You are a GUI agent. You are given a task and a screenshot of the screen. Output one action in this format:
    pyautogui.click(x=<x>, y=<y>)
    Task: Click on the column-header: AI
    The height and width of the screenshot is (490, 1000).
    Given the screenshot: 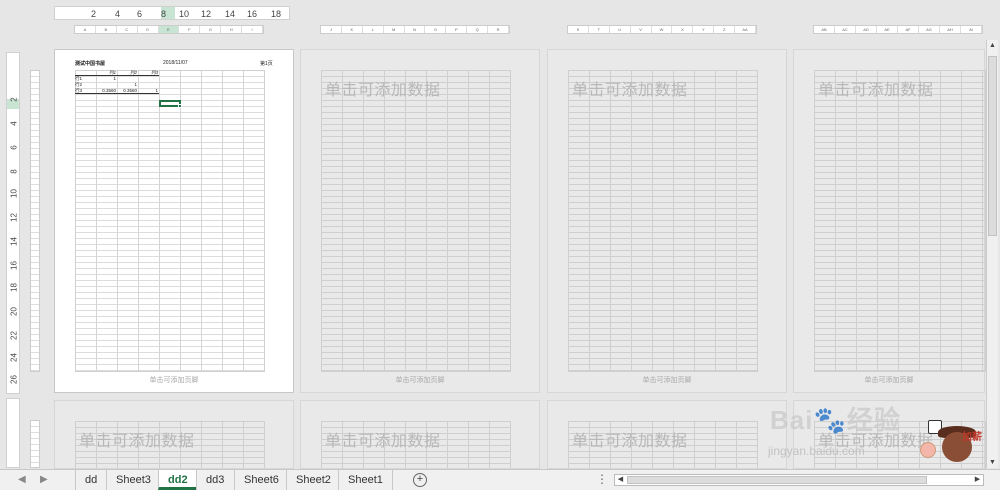 What is the action you would take?
    pyautogui.click(x=971, y=29)
    